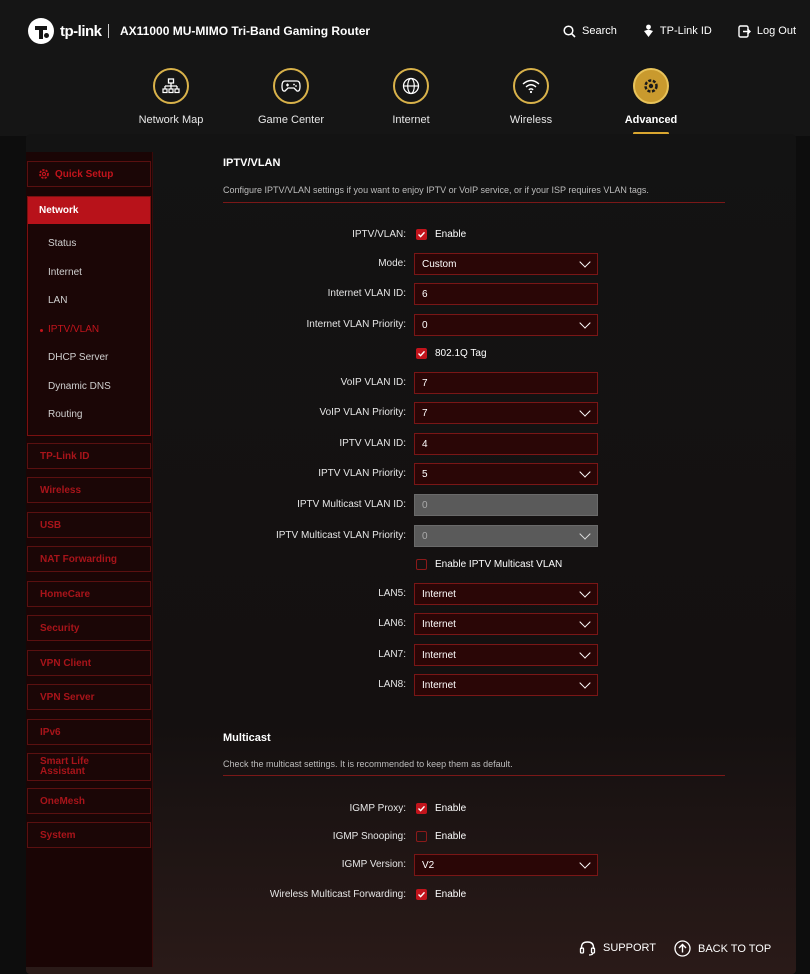  I want to click on row-iptv-multicast-vlan-id: IPTV Multicast VLAN ID: 0, so click(405, 505).